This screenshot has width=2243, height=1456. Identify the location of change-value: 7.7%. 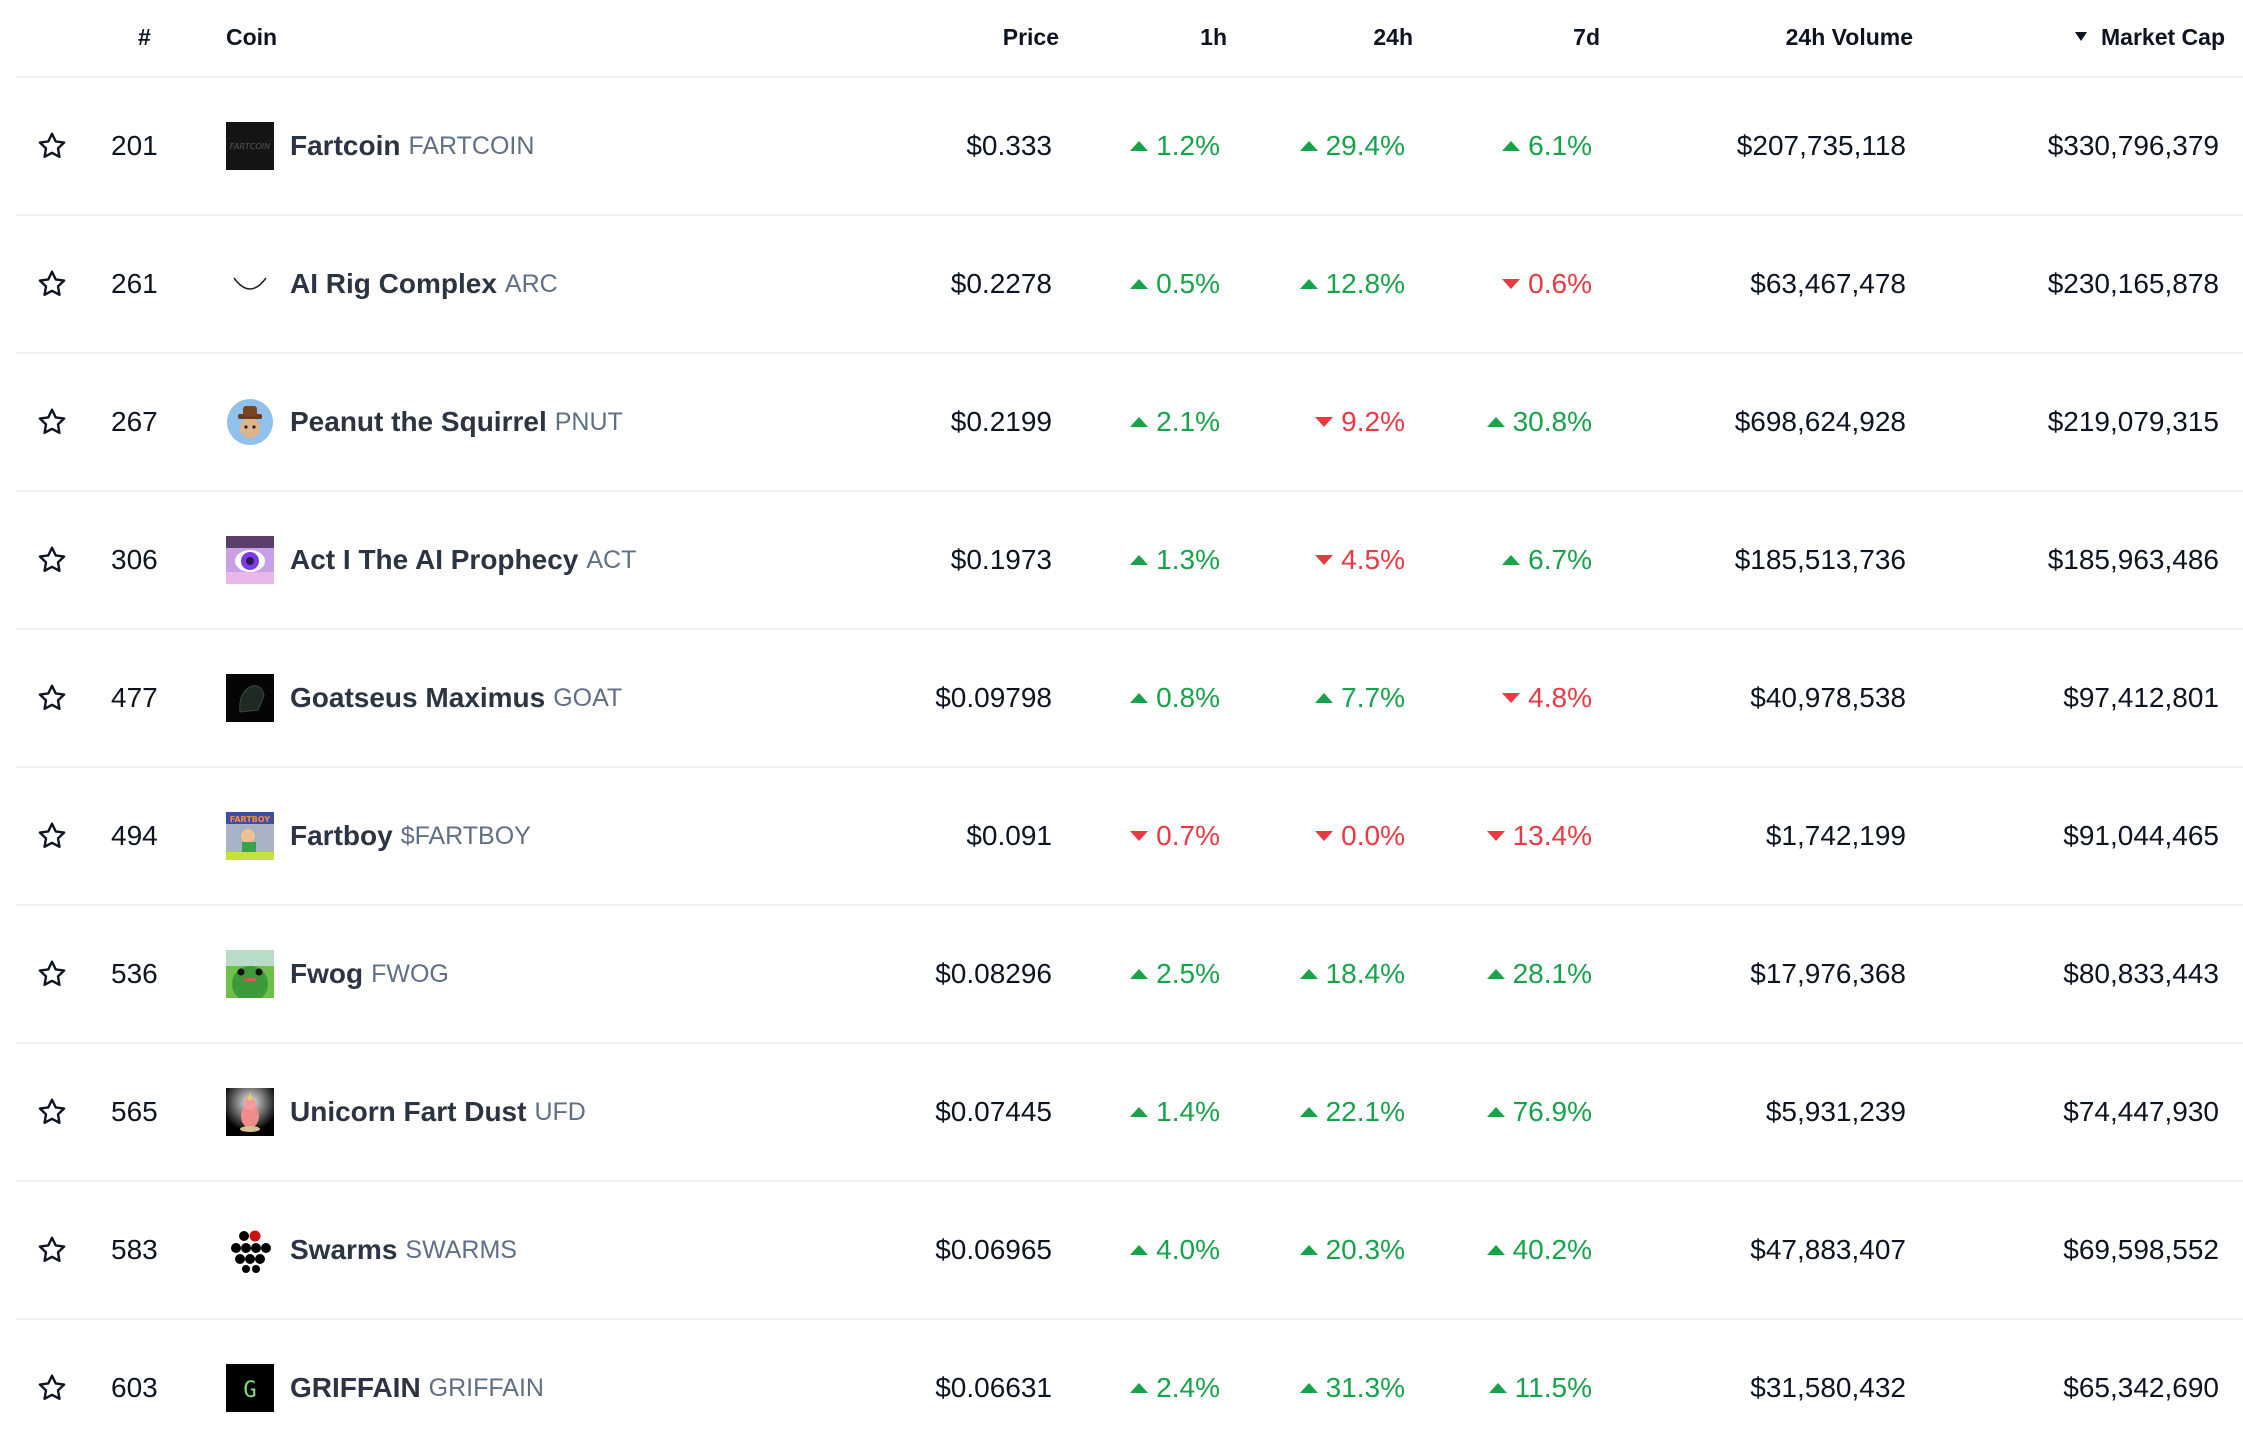
(1373, 697).